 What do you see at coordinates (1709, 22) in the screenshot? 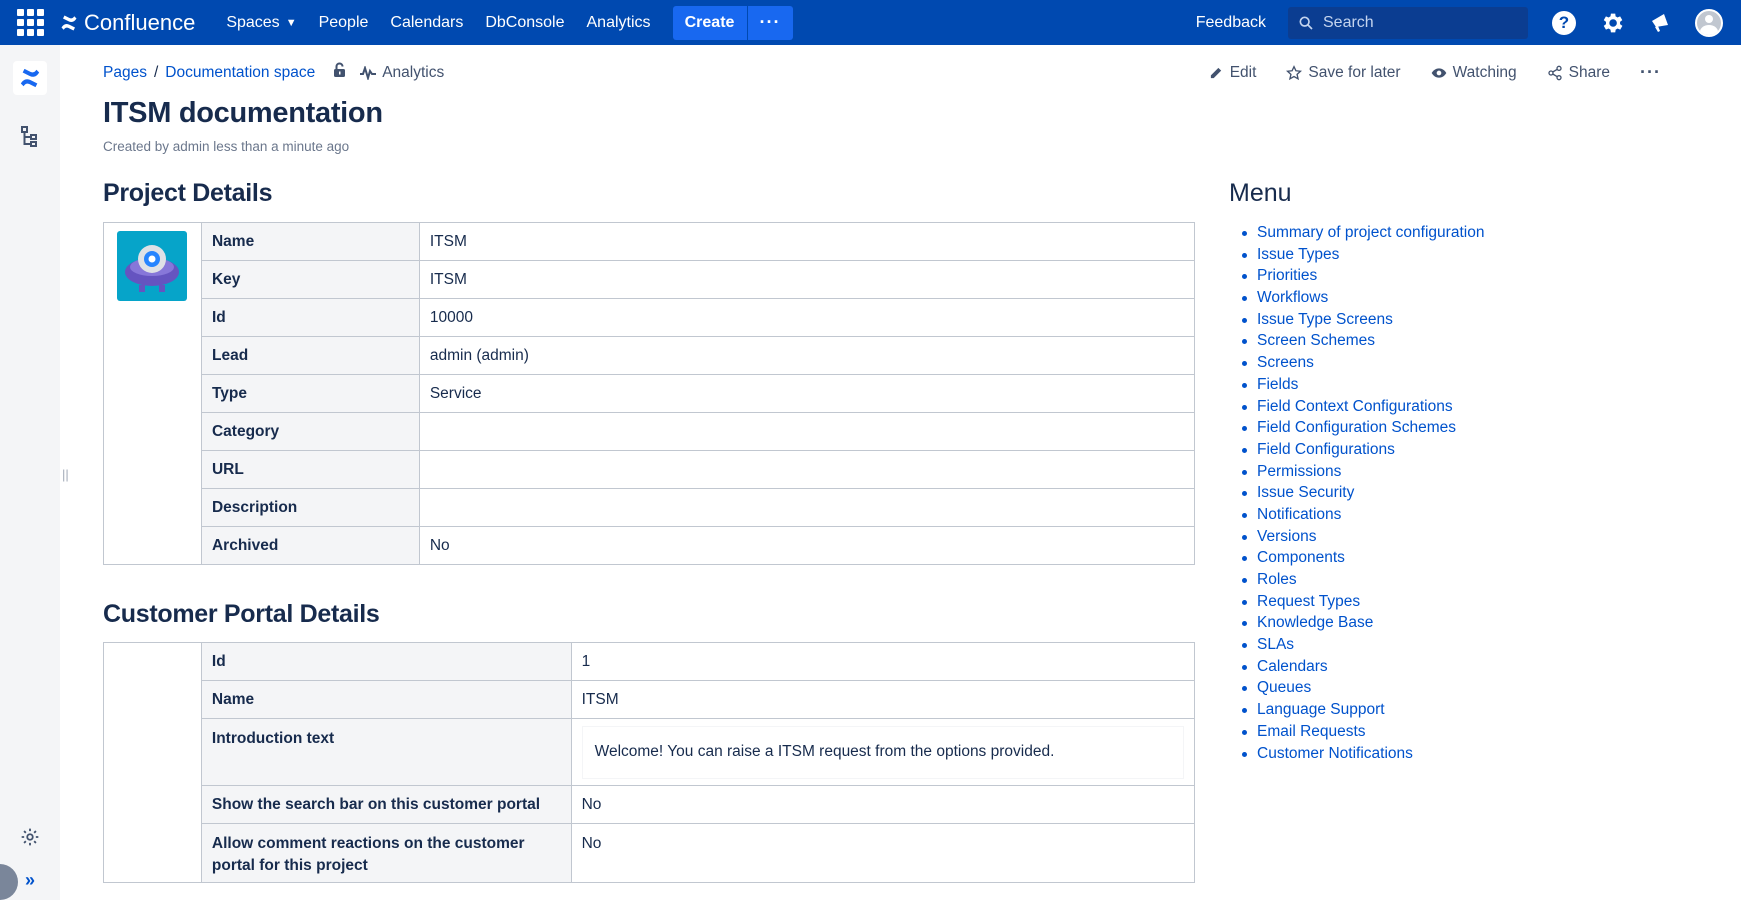
I see `user-avatar` at bounding box center [1709, 22].